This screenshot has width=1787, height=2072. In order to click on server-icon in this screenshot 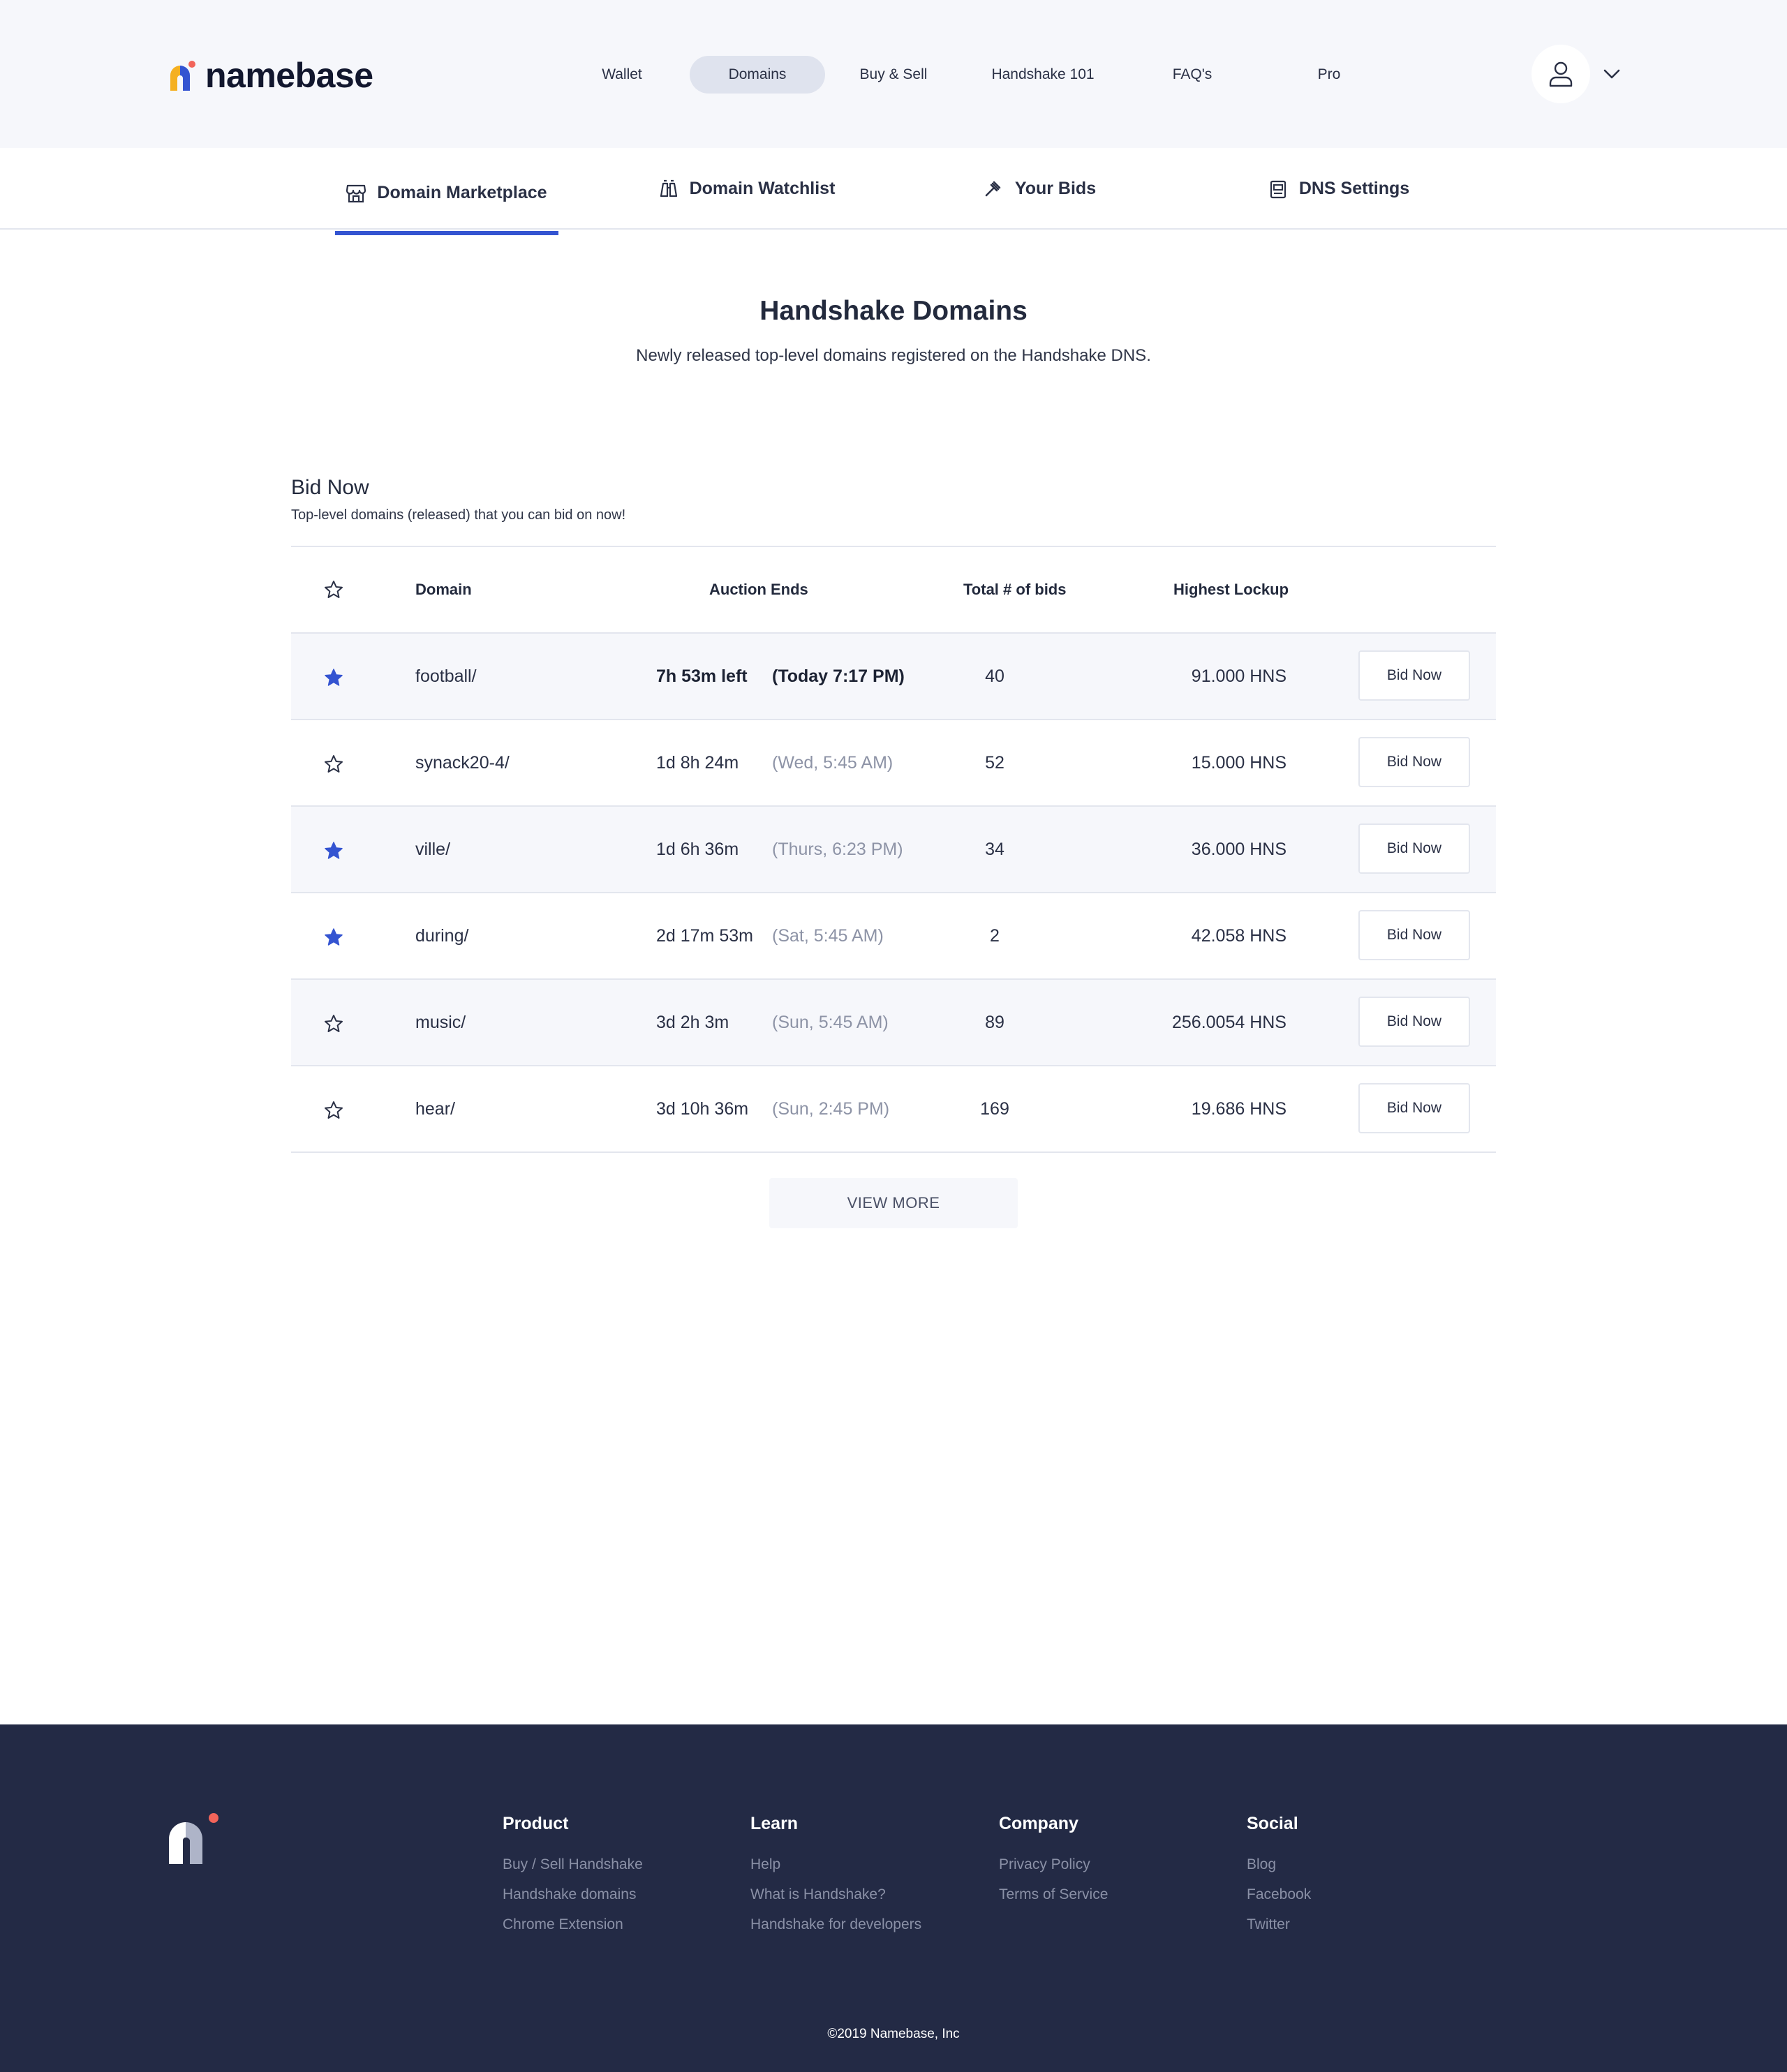, I will do `click(1278, 189)`.